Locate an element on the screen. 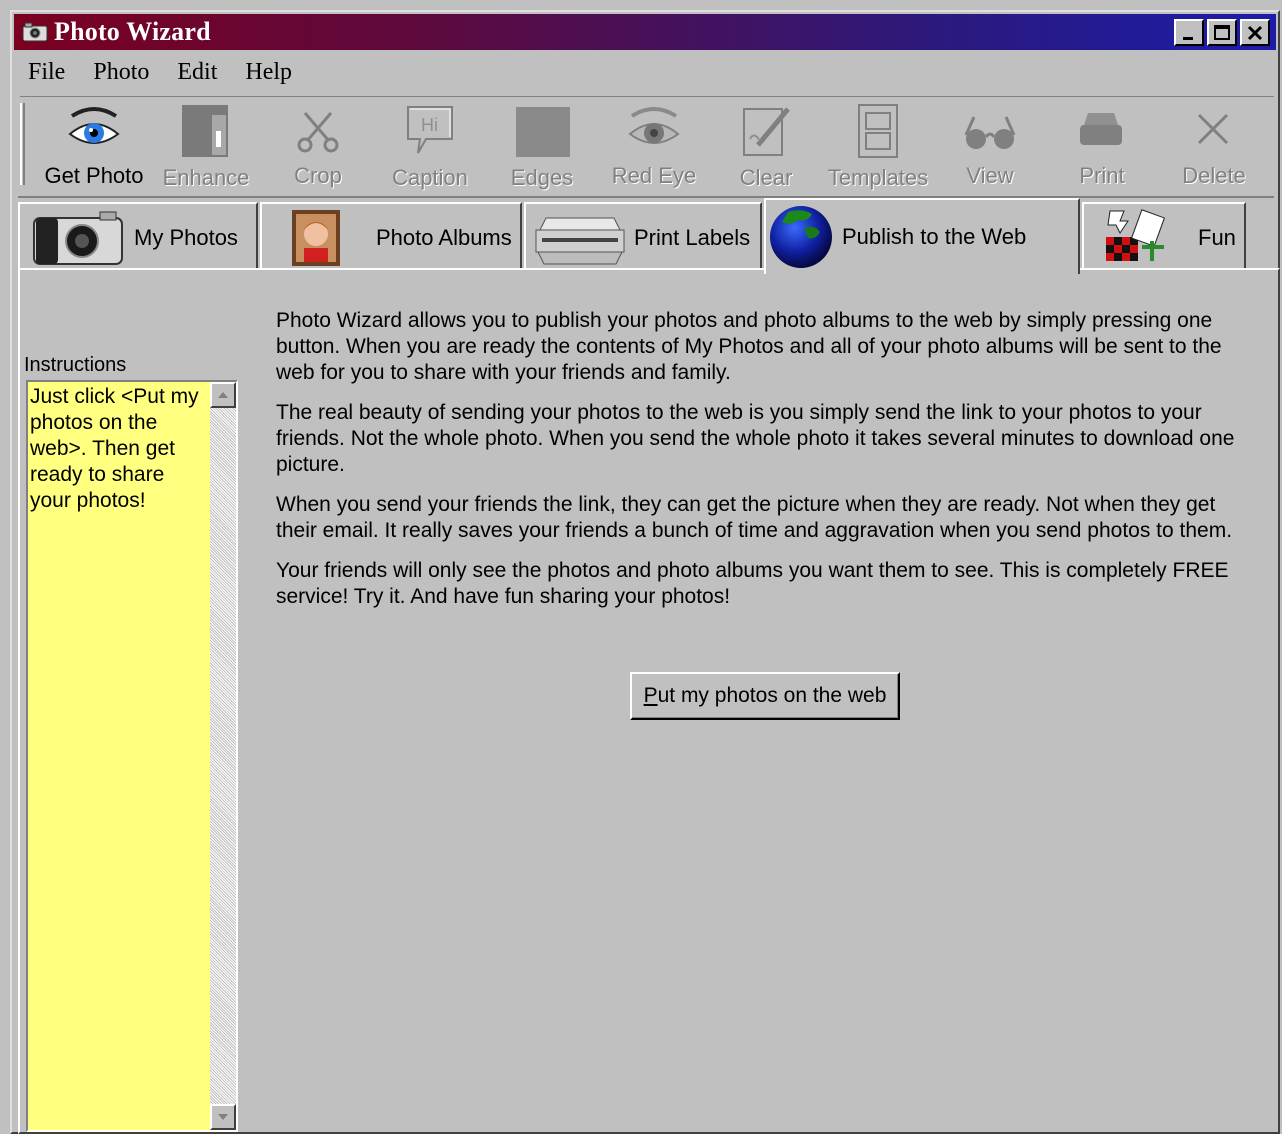 This screenshot has width=1282, height=1134. view-button: View is located at coordinates (990, 145).